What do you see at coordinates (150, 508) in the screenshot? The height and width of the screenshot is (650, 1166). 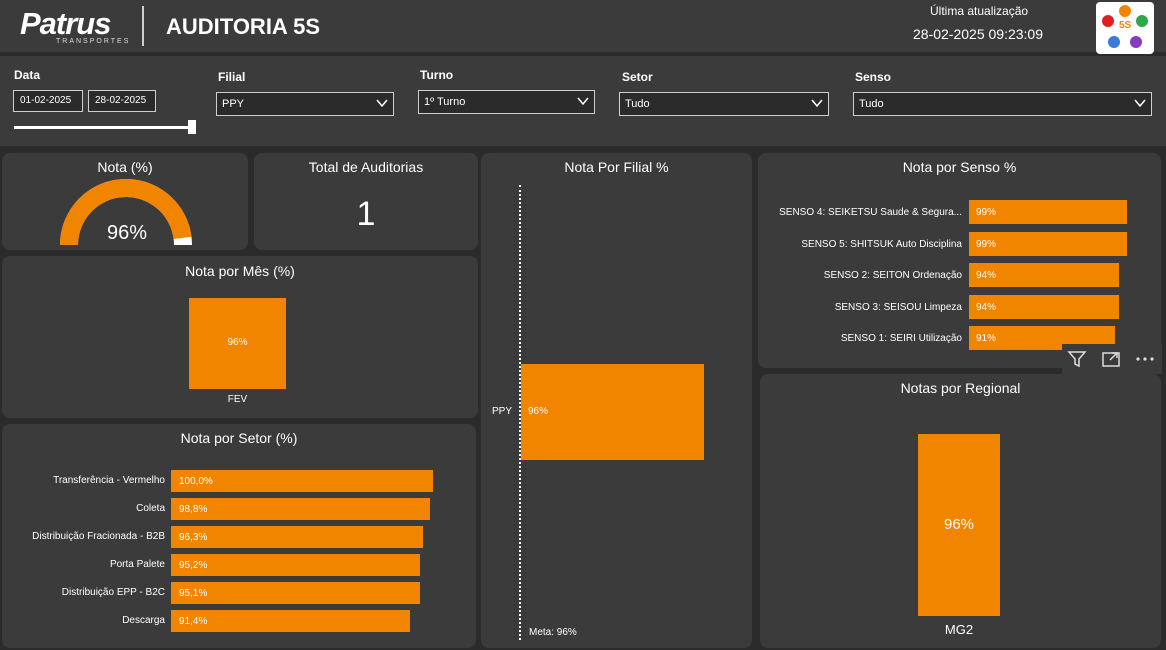 I see `setor-category-label: Coleta` at bounding box center [150, 508].